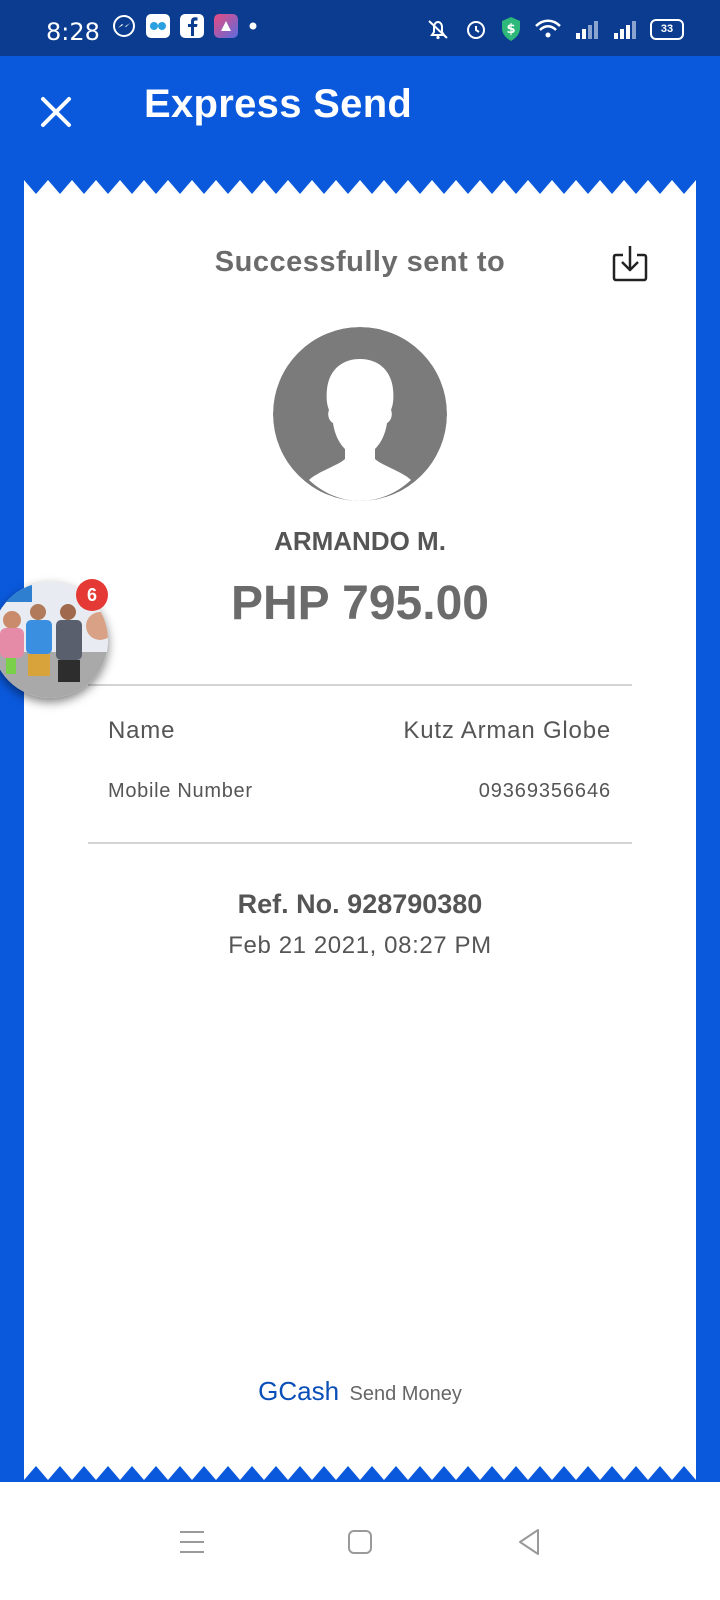  I want to click on home-icon, so click(360, 1542).